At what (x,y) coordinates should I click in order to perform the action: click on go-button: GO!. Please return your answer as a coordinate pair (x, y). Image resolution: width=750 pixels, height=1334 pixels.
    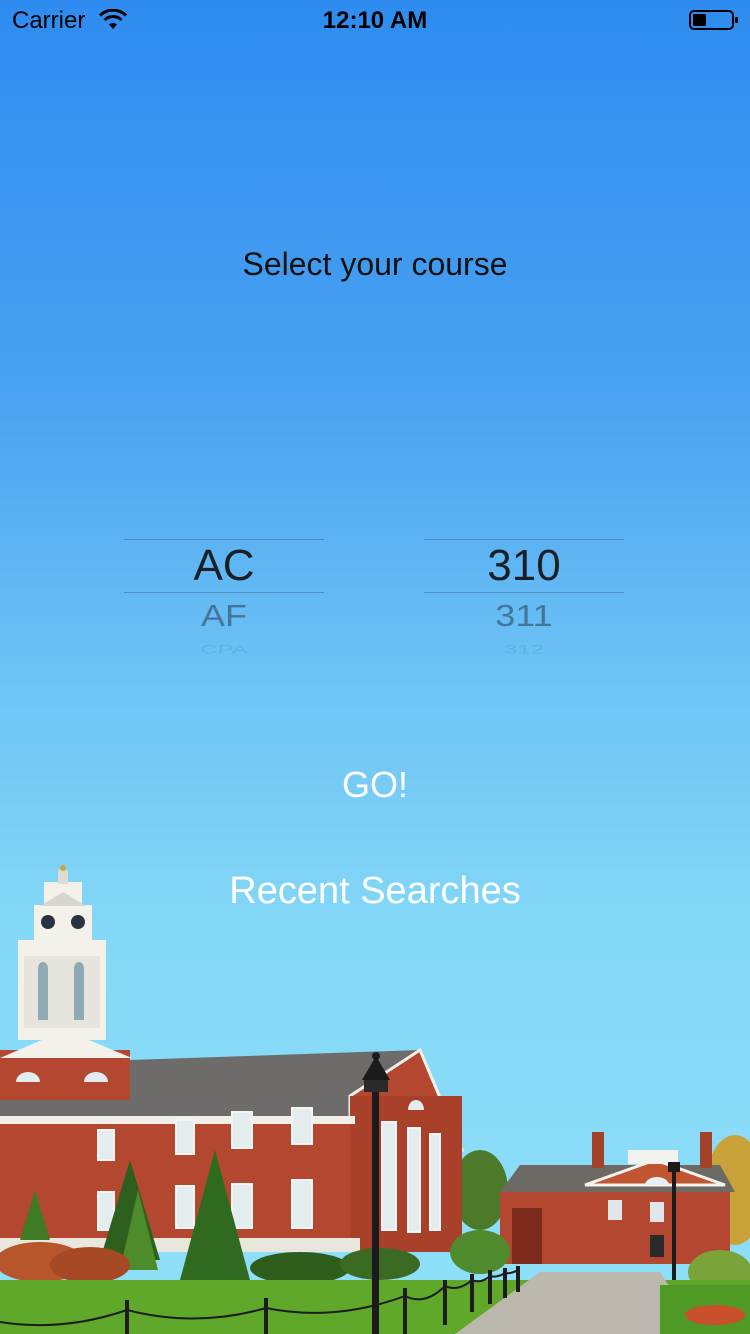
    Looking at the image, I should click on (375, 785).